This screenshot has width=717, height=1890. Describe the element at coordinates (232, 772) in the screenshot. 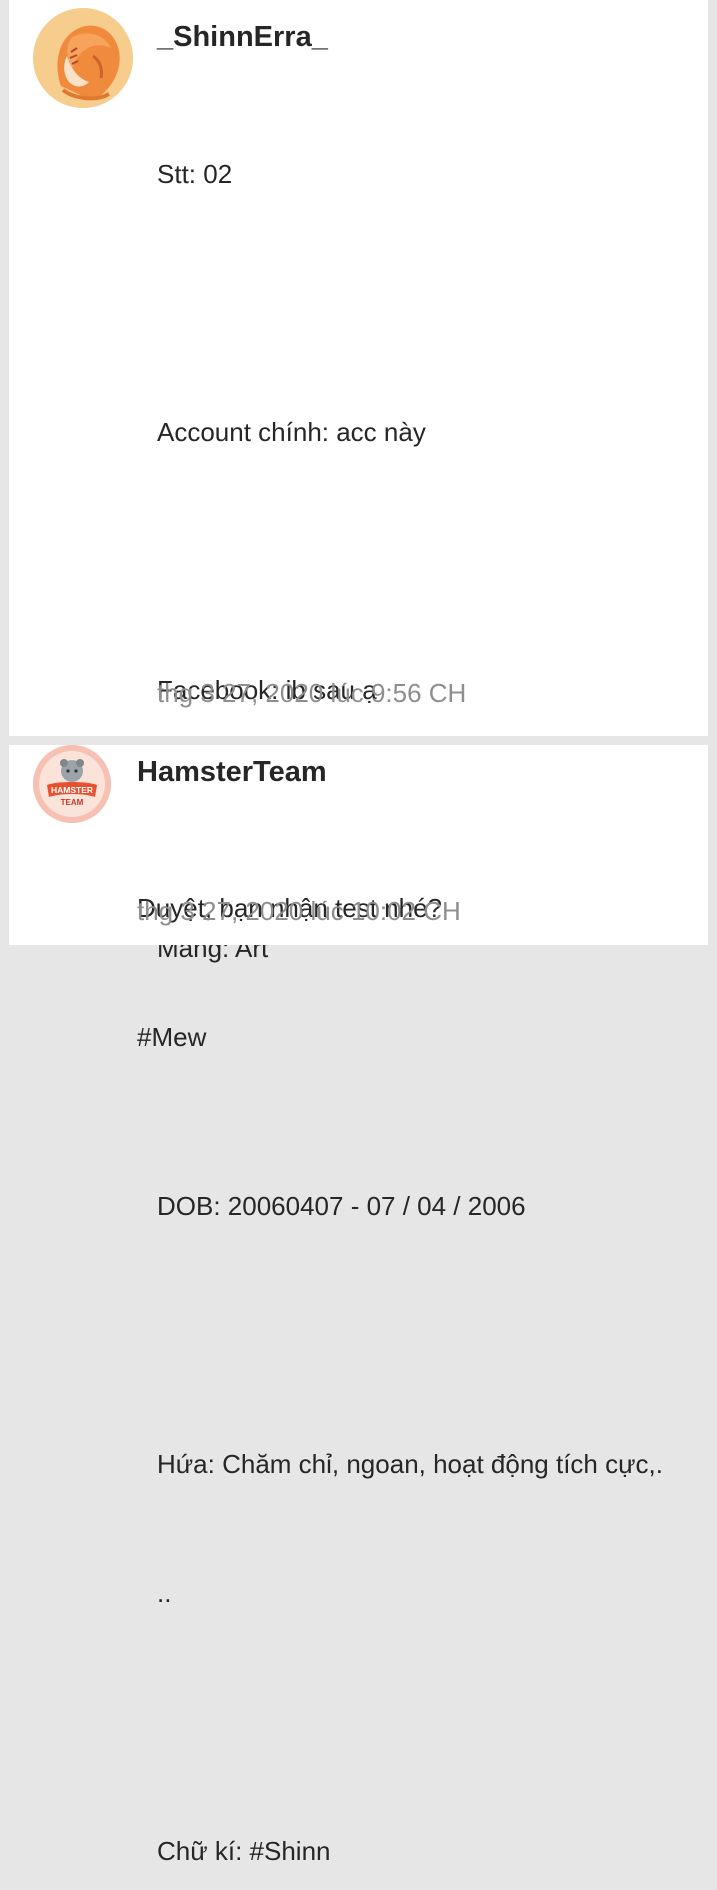

I see `username: HamsterTeam` at that location.